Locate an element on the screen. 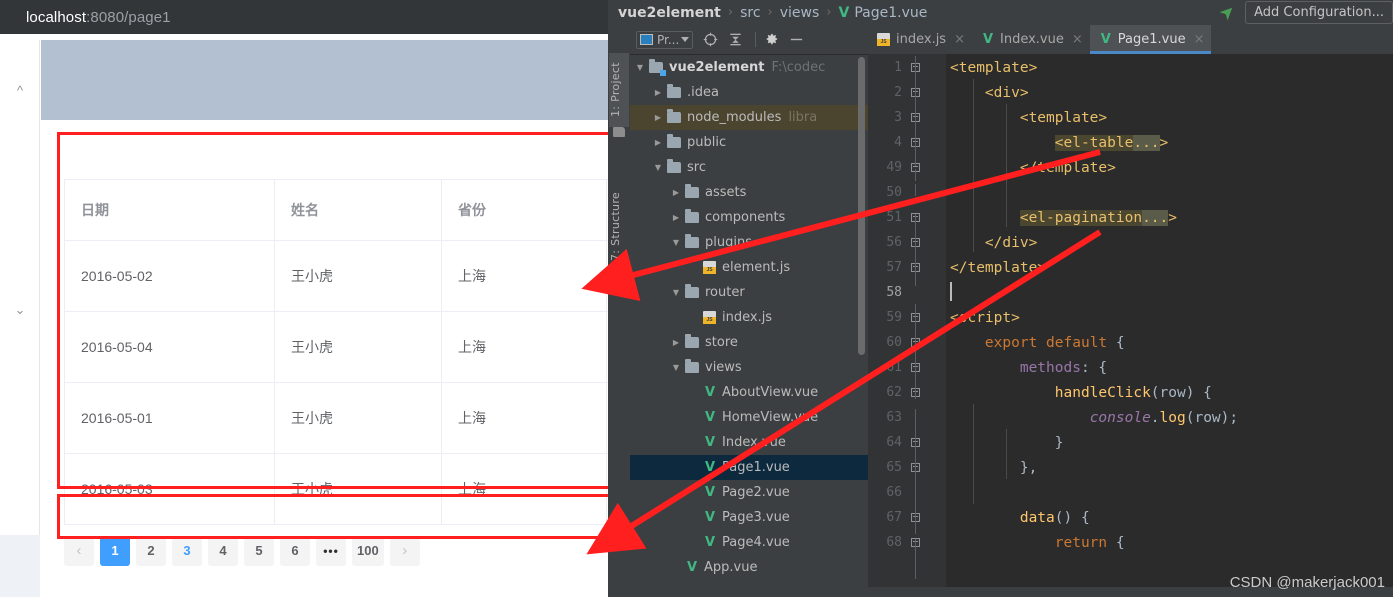  app-sidebar: ^ ⌄ is located at coordinates (20, 287).